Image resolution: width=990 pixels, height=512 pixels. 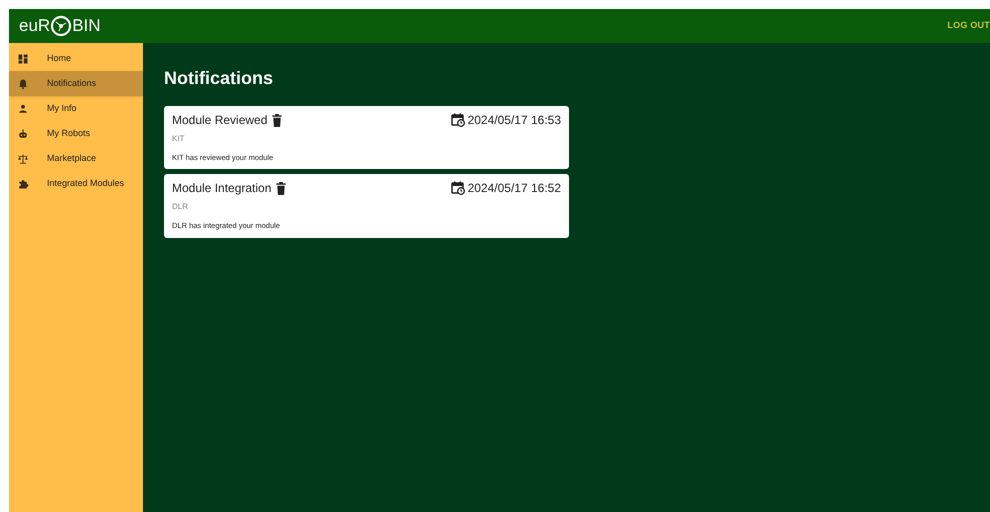 I want to click on dashboard-icon, so click(x=23, y=58).